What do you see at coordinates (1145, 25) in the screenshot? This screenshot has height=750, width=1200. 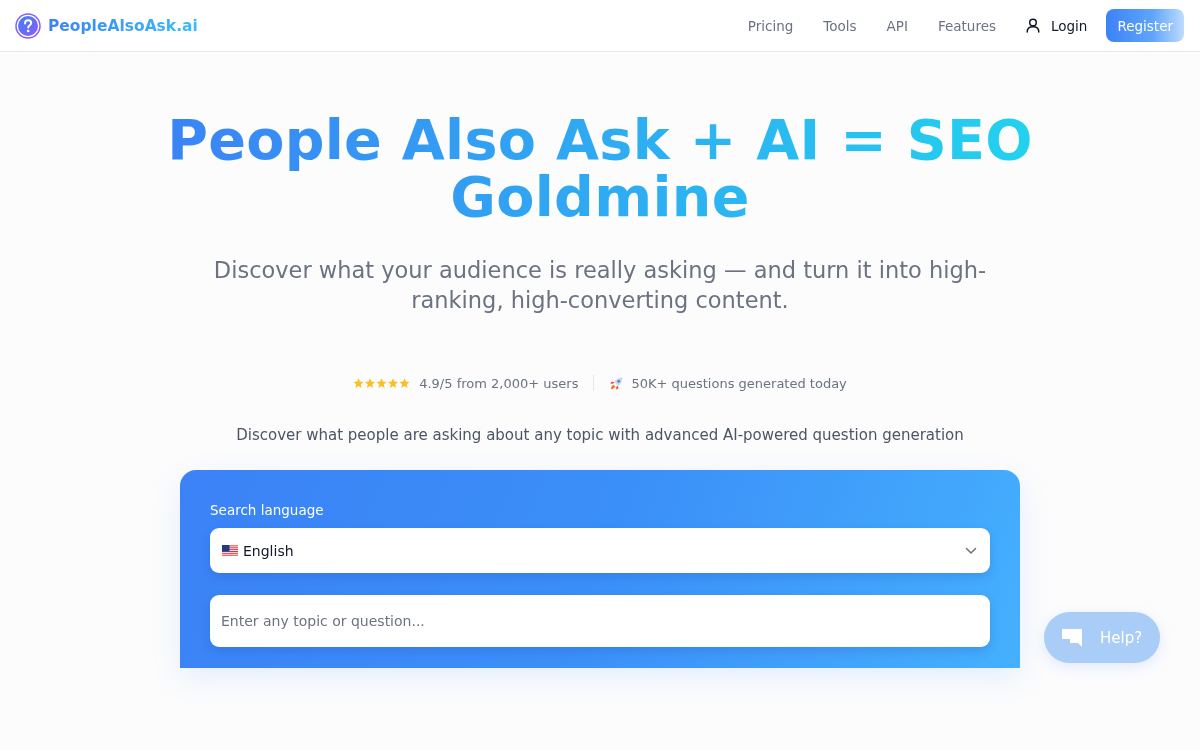 I see `register-button: Register` at bounding box center [1145, 25].